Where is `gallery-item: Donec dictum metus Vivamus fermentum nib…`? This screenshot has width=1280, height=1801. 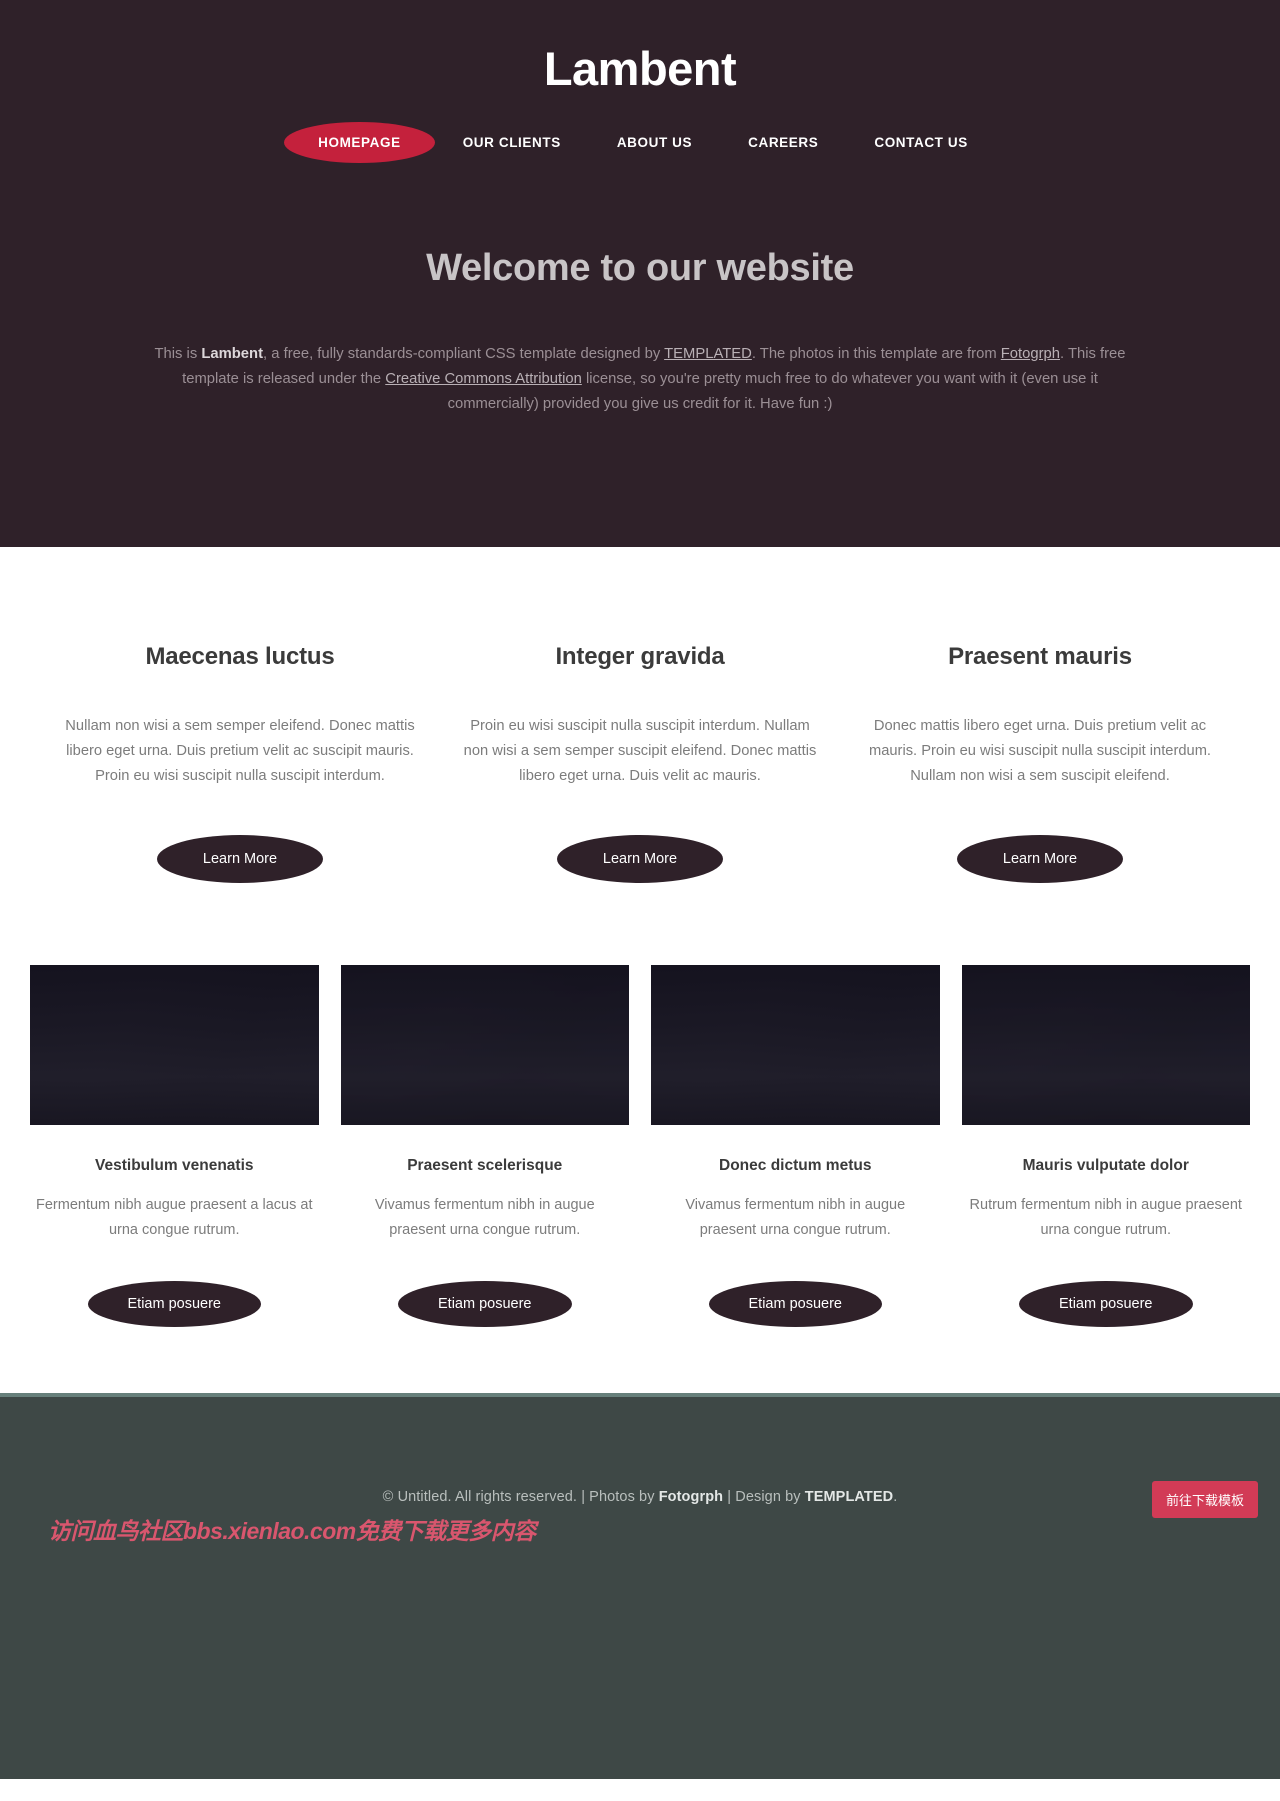 gallery-item: Donec dictum metus Vivamus fermentum nib… is located at coordinates (795, 1146).